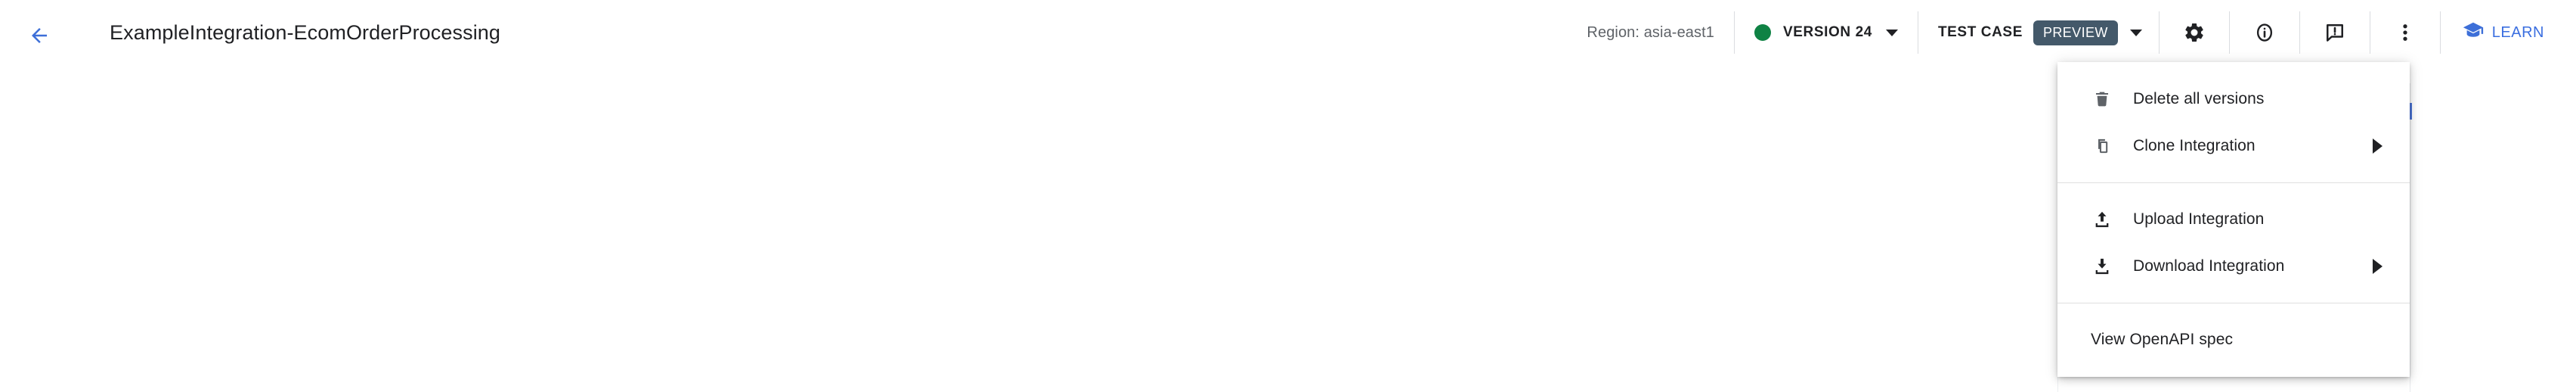 The width and height of the screenshot is (2576, 392). I want to click on more-vert-icon, so click(2405, 32).